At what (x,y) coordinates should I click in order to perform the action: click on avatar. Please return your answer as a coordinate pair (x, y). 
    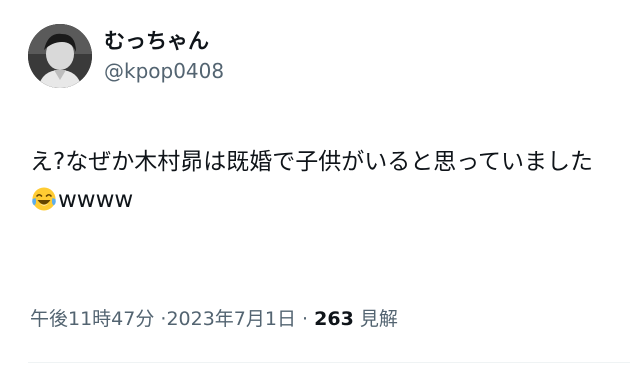
    Looking at the image, I should click on (60, 56).